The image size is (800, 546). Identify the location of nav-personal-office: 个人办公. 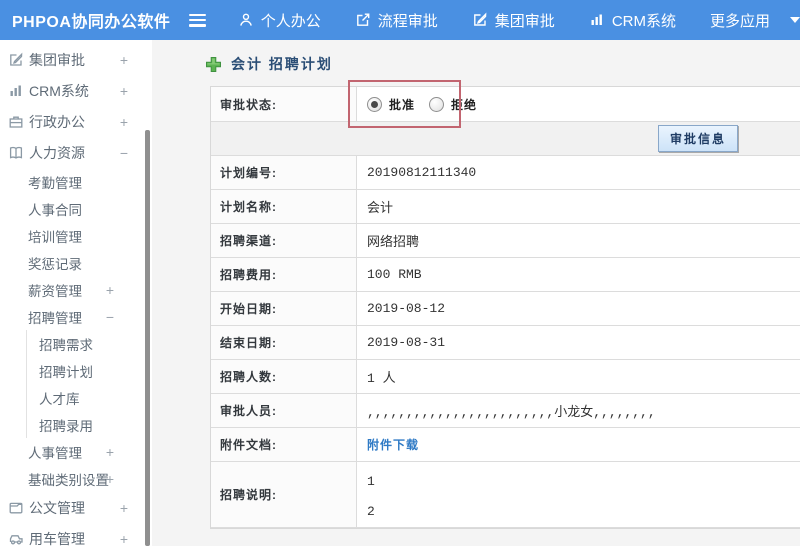
(279, 20).